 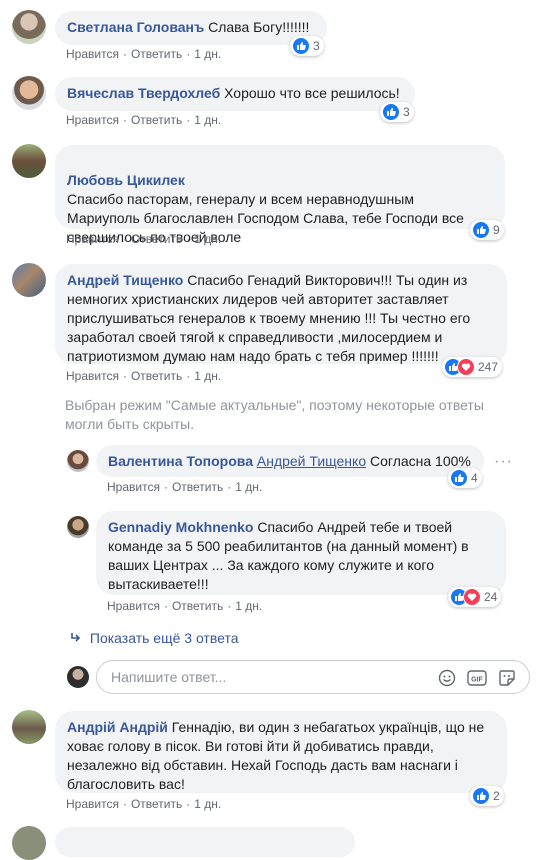 I want to click on reaction-count: 4, so click(x=474, y=478).